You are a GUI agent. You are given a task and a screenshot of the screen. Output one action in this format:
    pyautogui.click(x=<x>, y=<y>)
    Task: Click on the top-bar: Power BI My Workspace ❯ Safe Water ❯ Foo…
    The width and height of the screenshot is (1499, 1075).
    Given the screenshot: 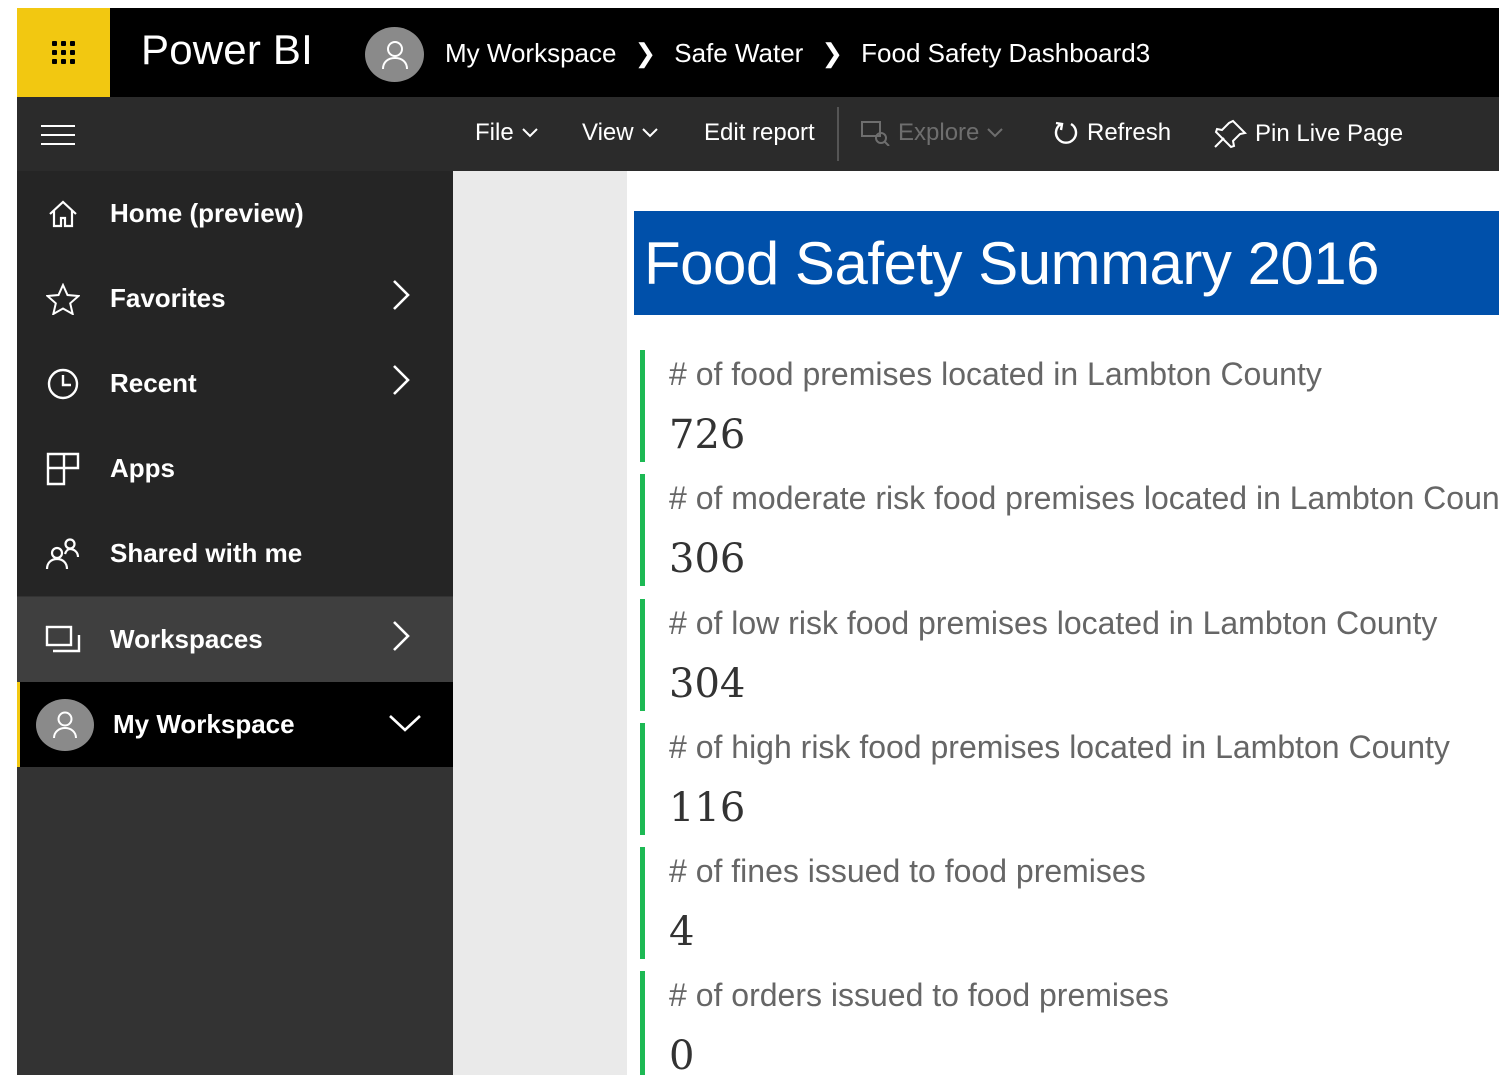 What is the action you would take?
    pyautogui.click(x=758, y=52)
    